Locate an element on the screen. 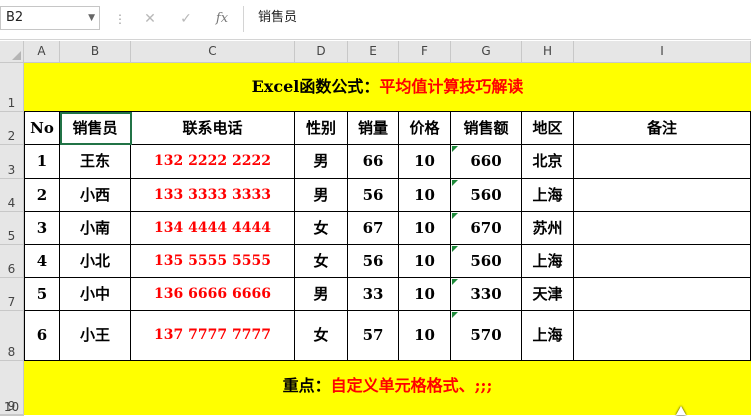  row-header-2: 2 is located at coordinates (12, 128).